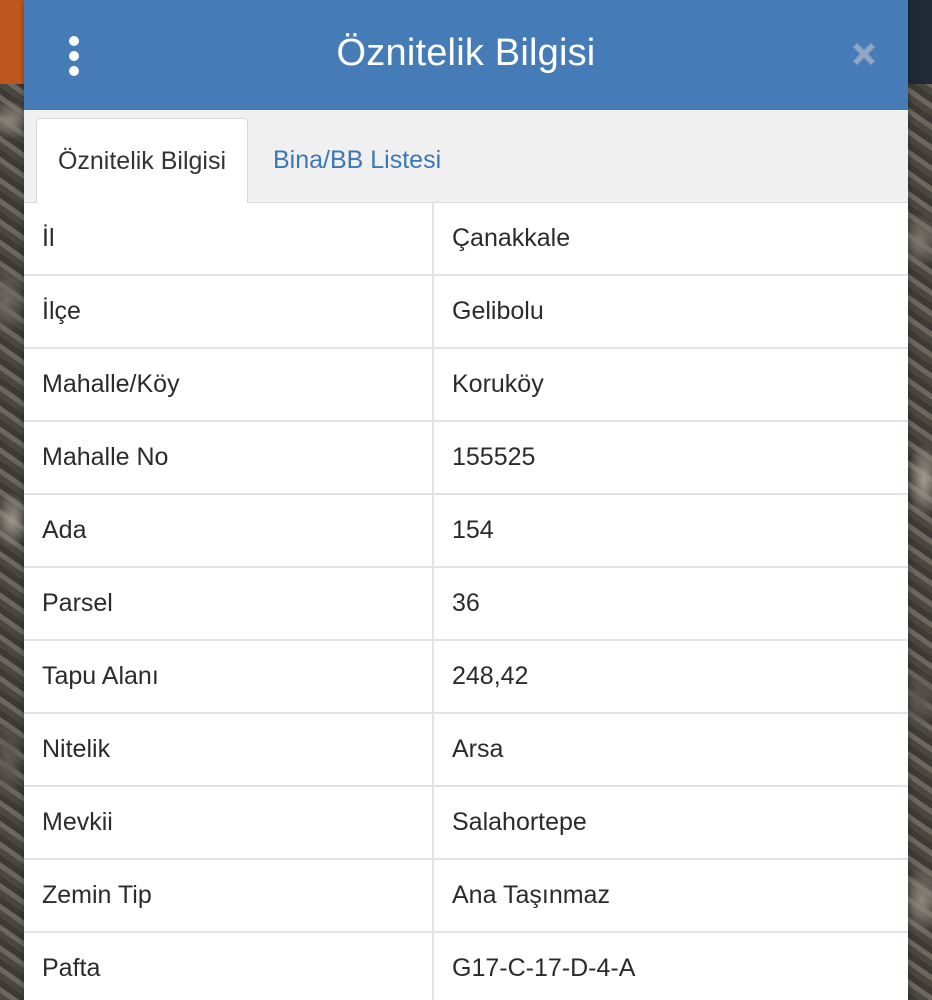  Describe the element at coordinates (12, 42) in the screenshot. I see `map-toolbar-left` at that location.